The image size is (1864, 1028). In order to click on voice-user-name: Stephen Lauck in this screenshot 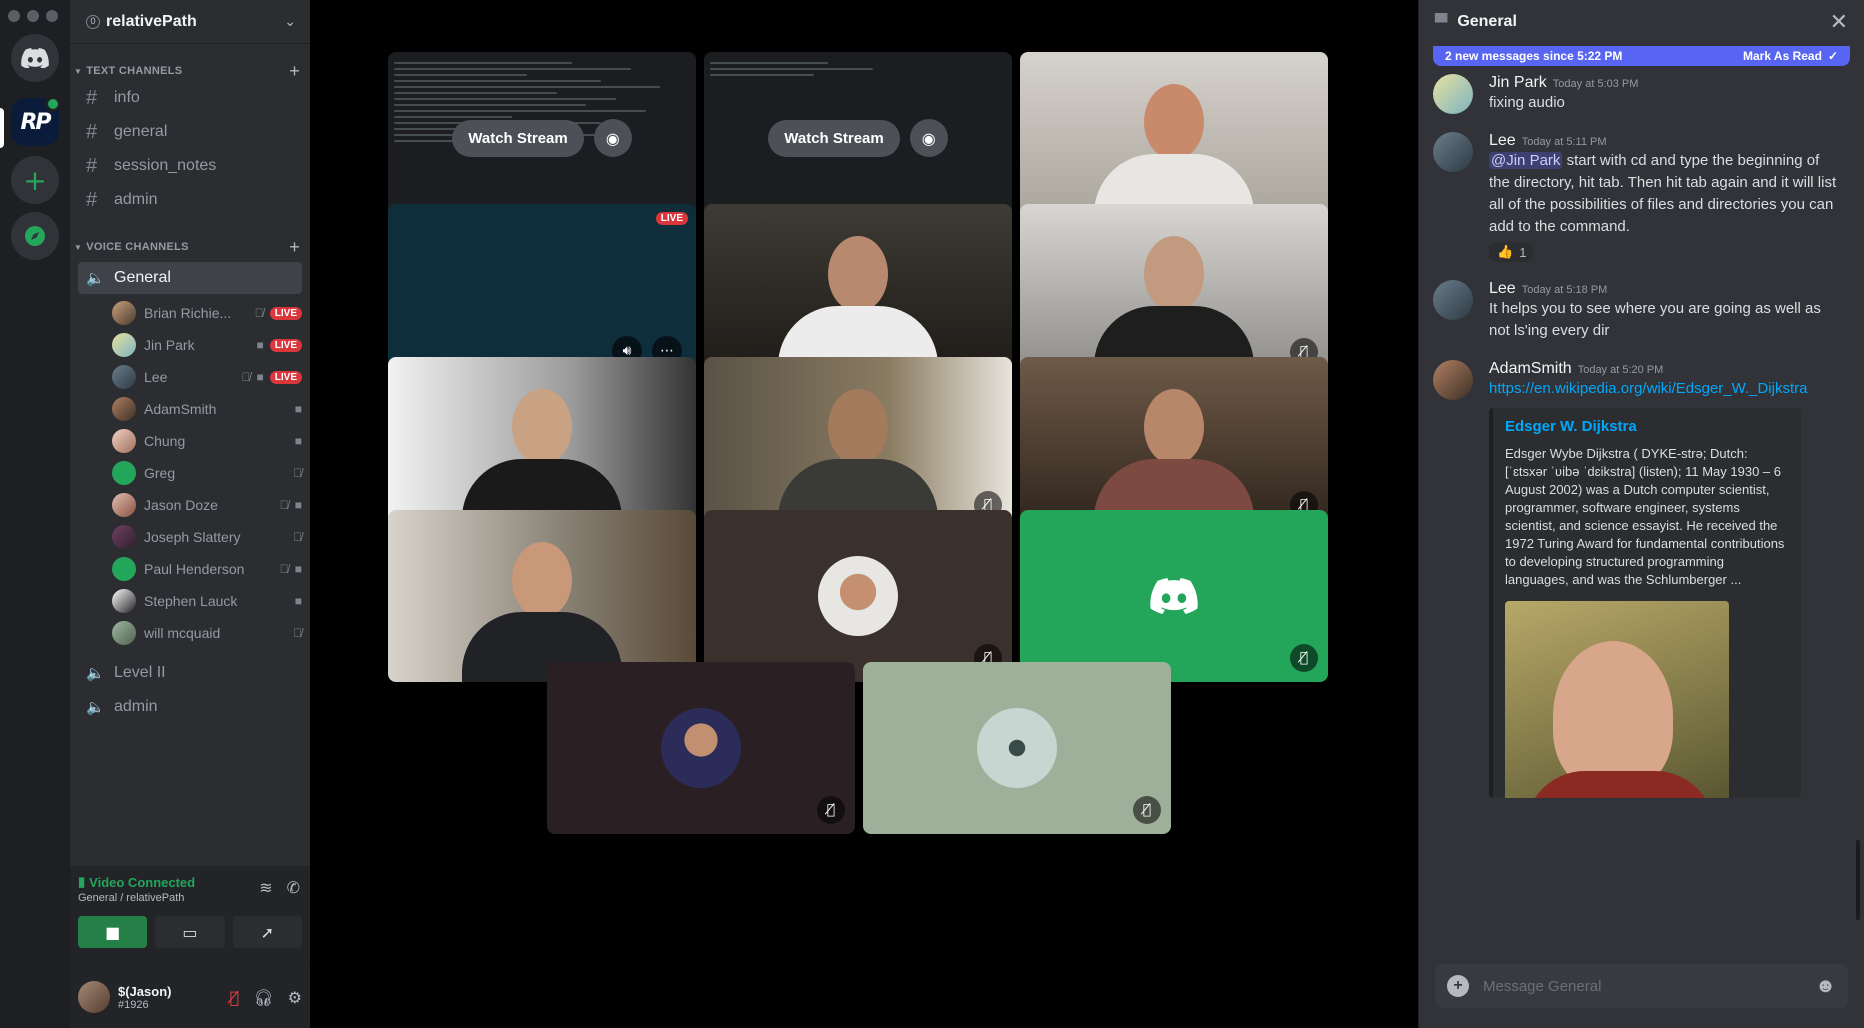, I will do `click(191, 601)`.